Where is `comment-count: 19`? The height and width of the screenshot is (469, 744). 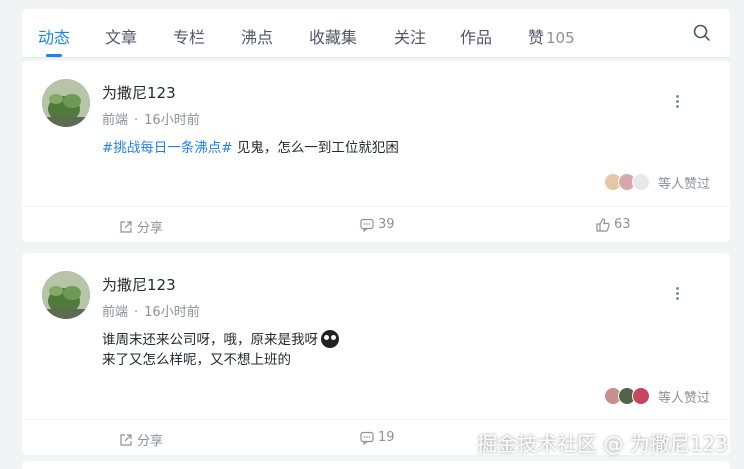
comment-count: 19 is located at coordinates (386, 437).